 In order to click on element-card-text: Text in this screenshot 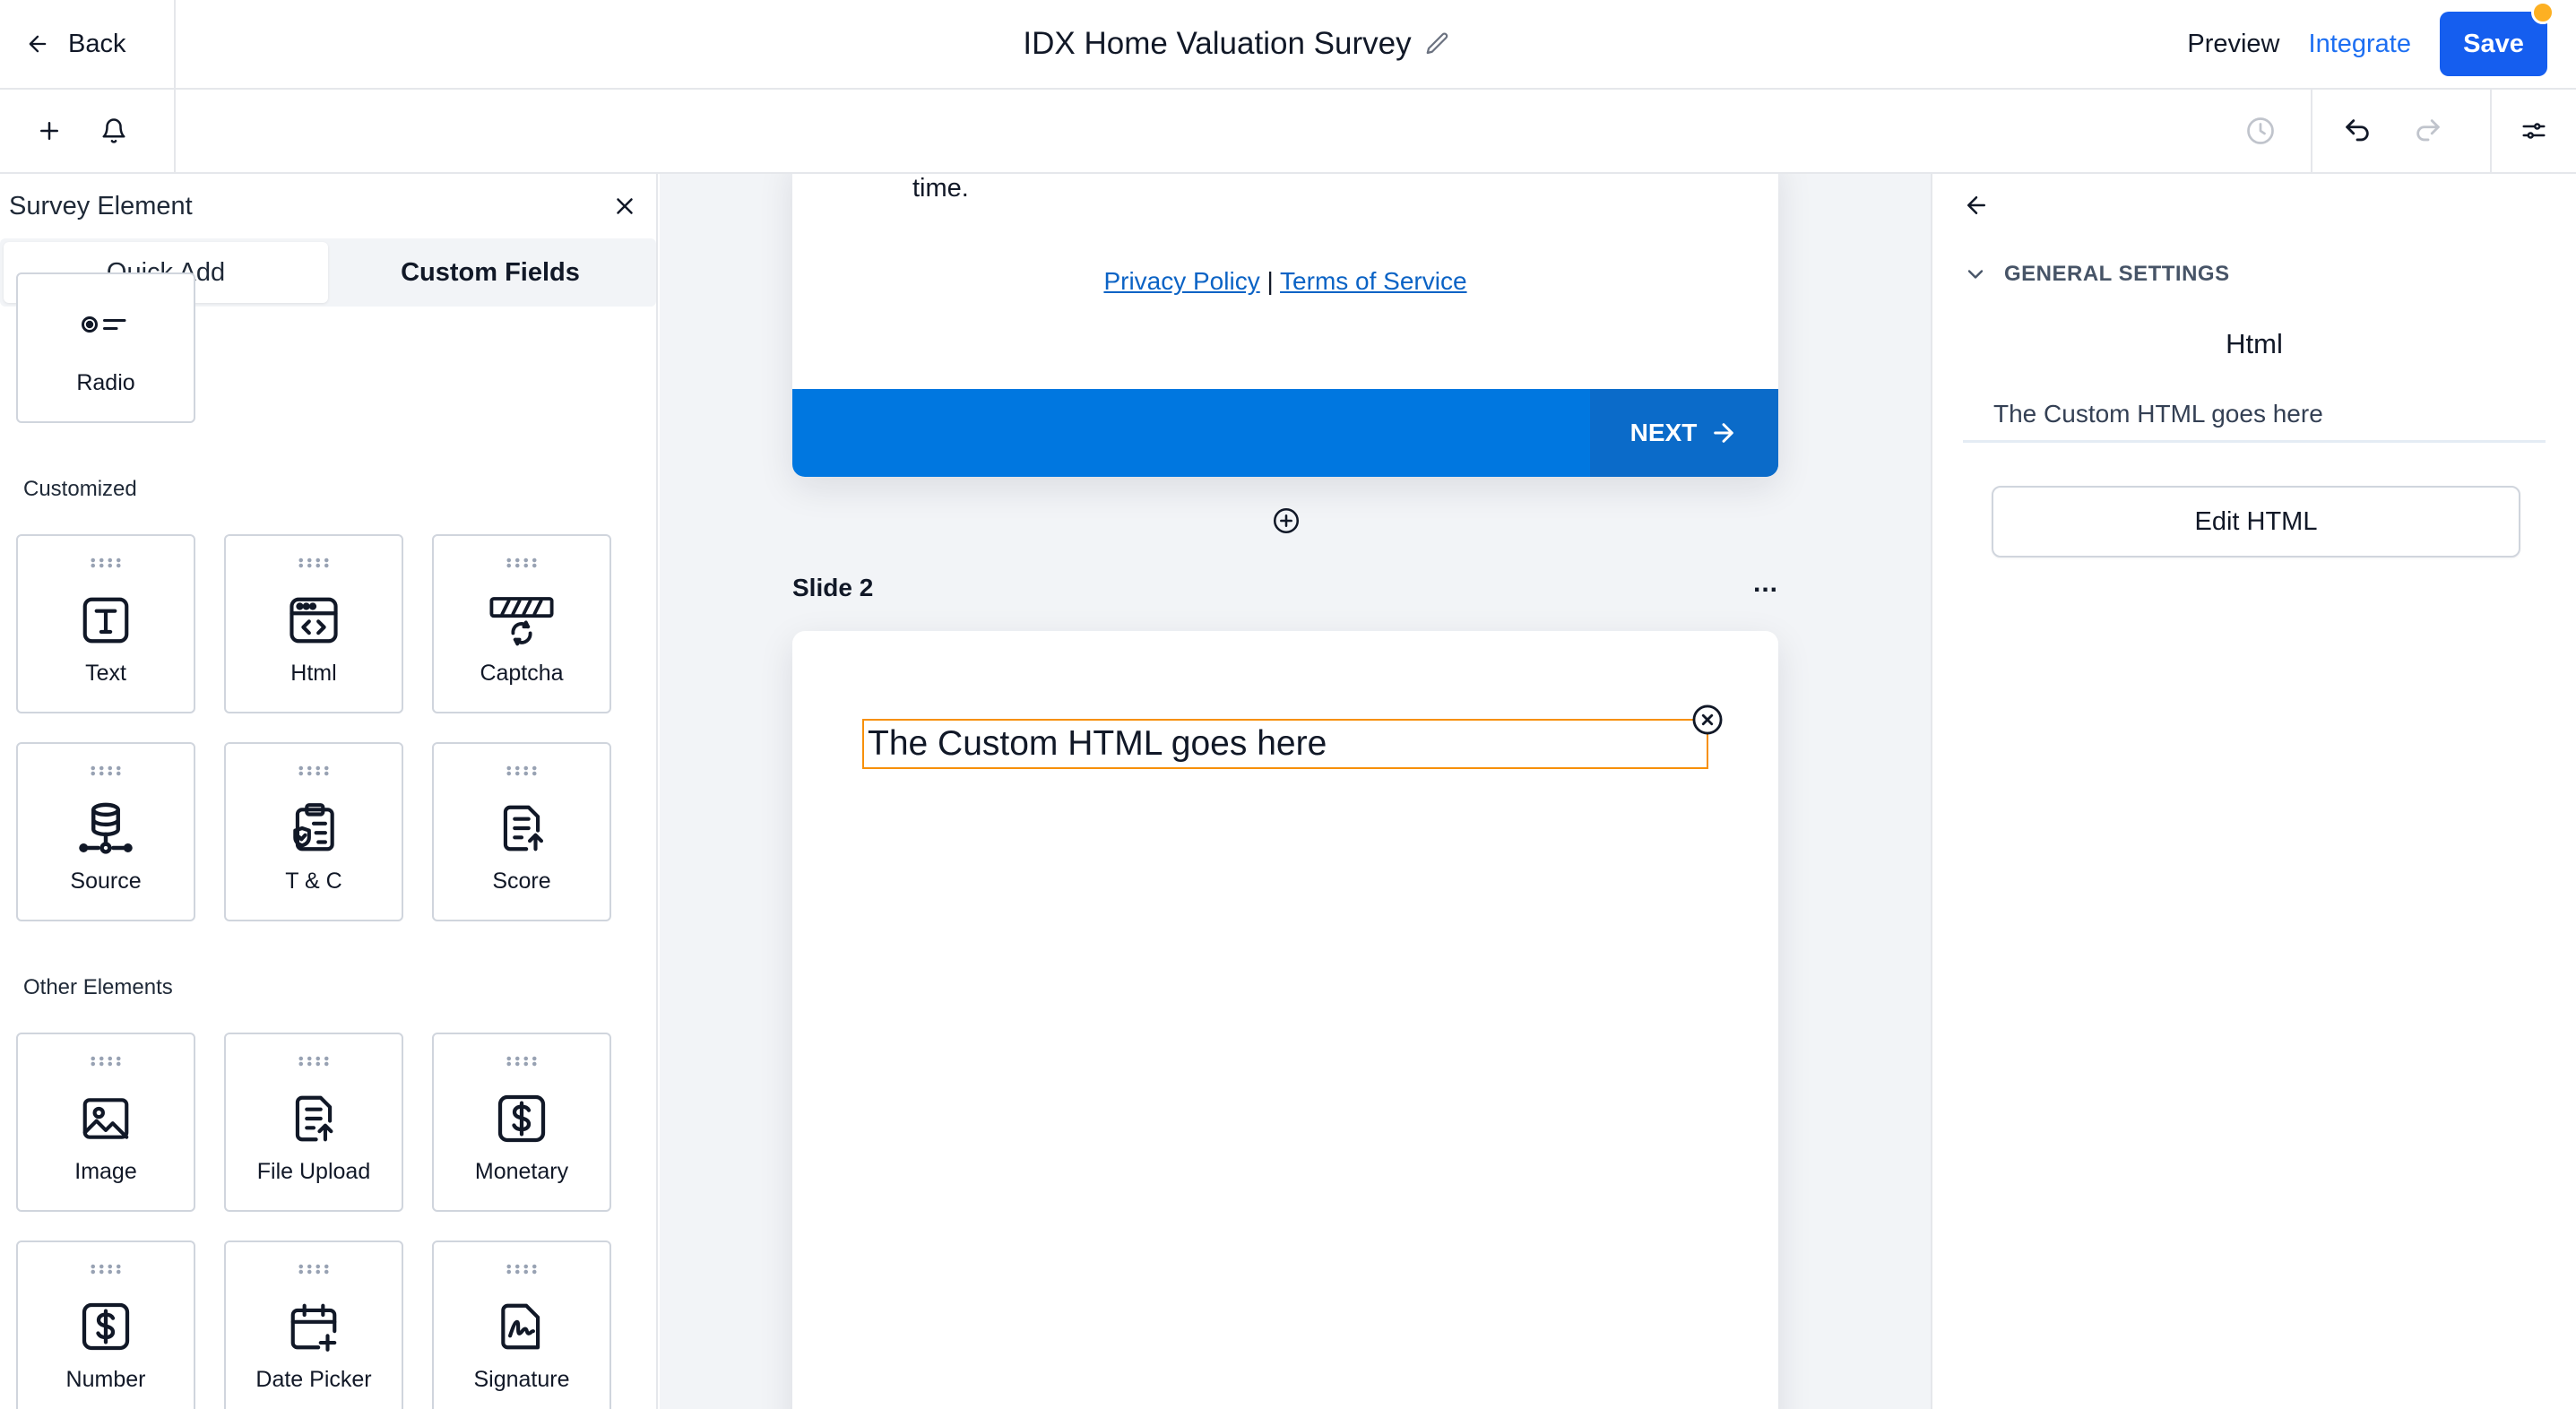, I will do `click(105, 623)`.